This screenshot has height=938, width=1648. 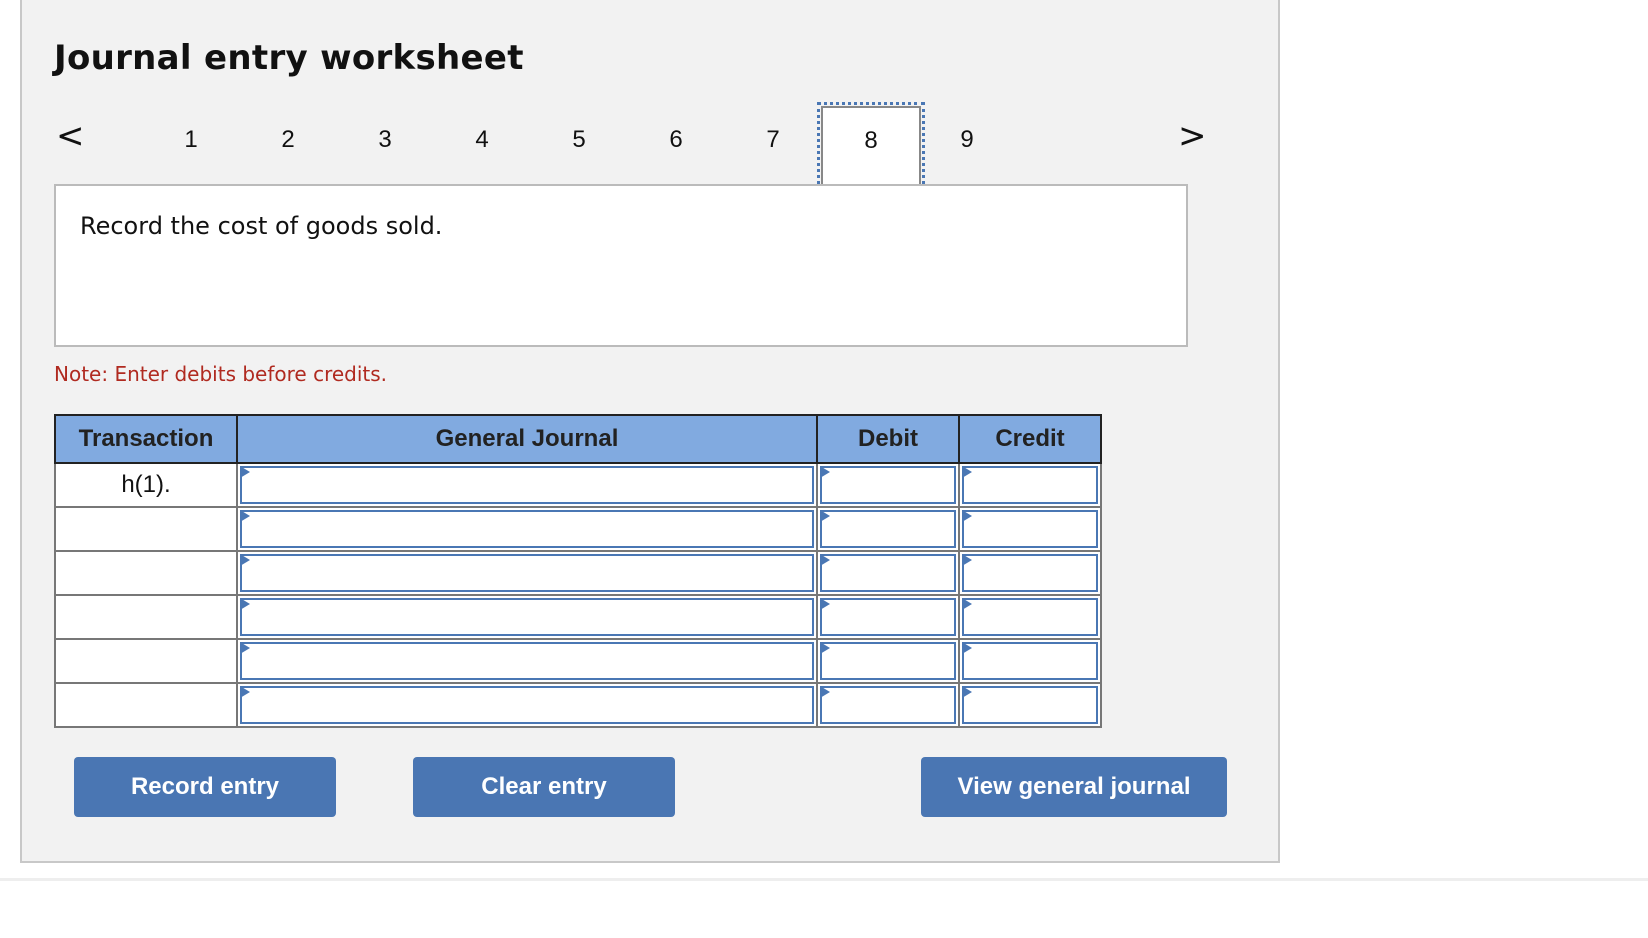 I want to click on step-6: 6, so click(x=676, y=147).